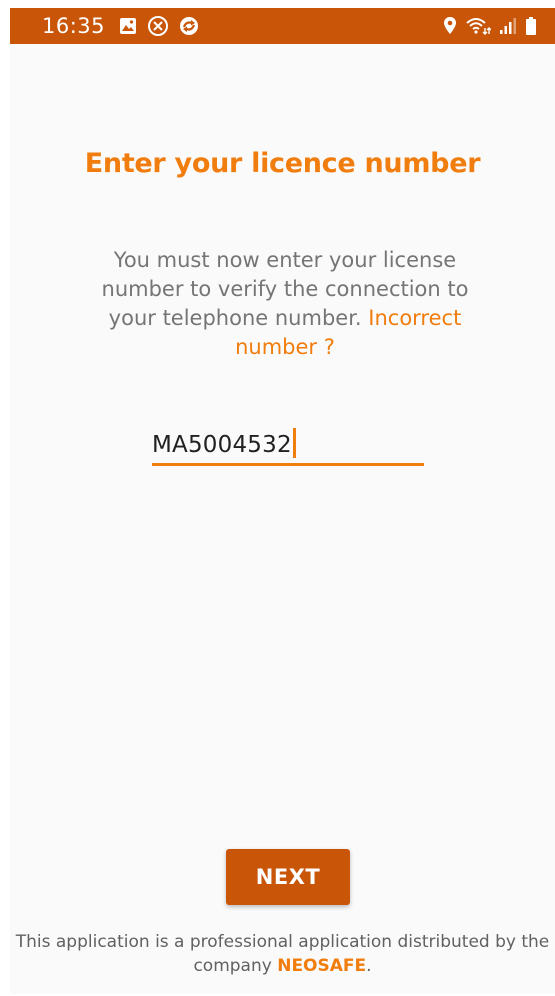 The image size is (555, 996). Describe the element at coordinates (74, 26) in the screenshot. I see `status-time: 16:35` at that location.